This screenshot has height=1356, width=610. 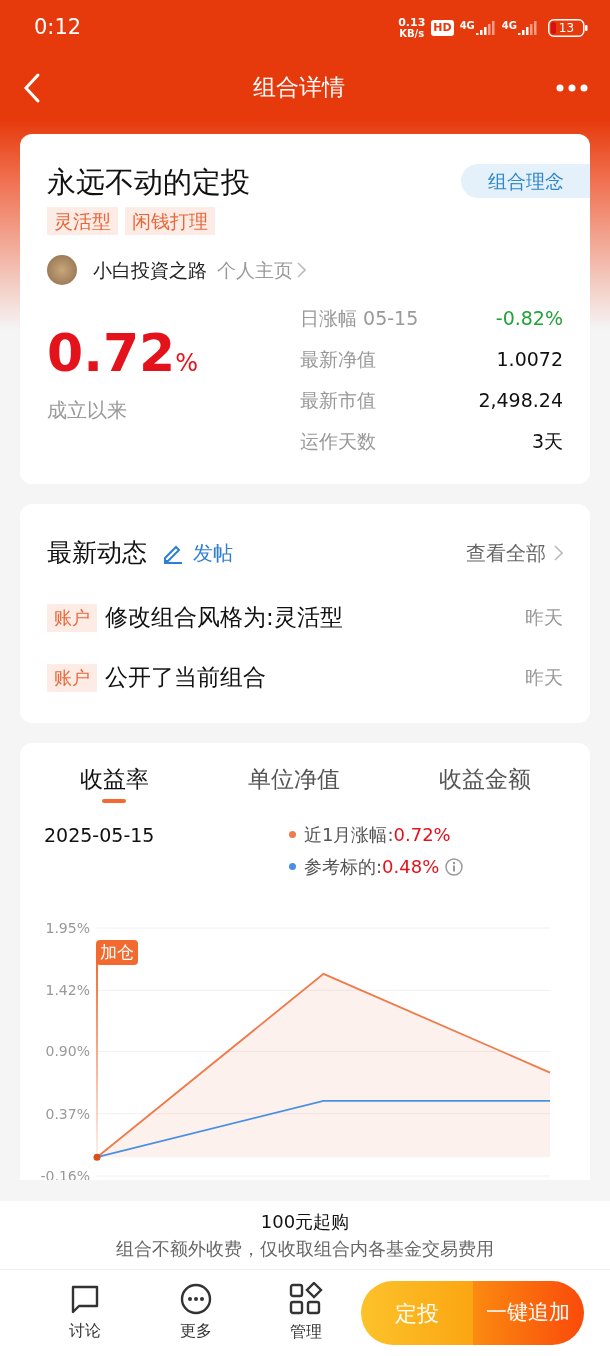 What do you see at coordinates (148, 182) in the screenshot?
I see `portfolio-name: 永远不动的定投` at bounding box center [148, 182].